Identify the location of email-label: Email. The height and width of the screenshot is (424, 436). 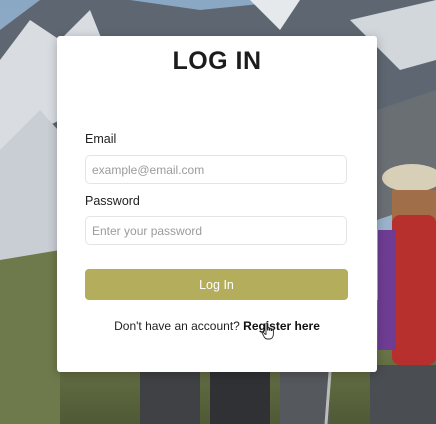
(101, 139).